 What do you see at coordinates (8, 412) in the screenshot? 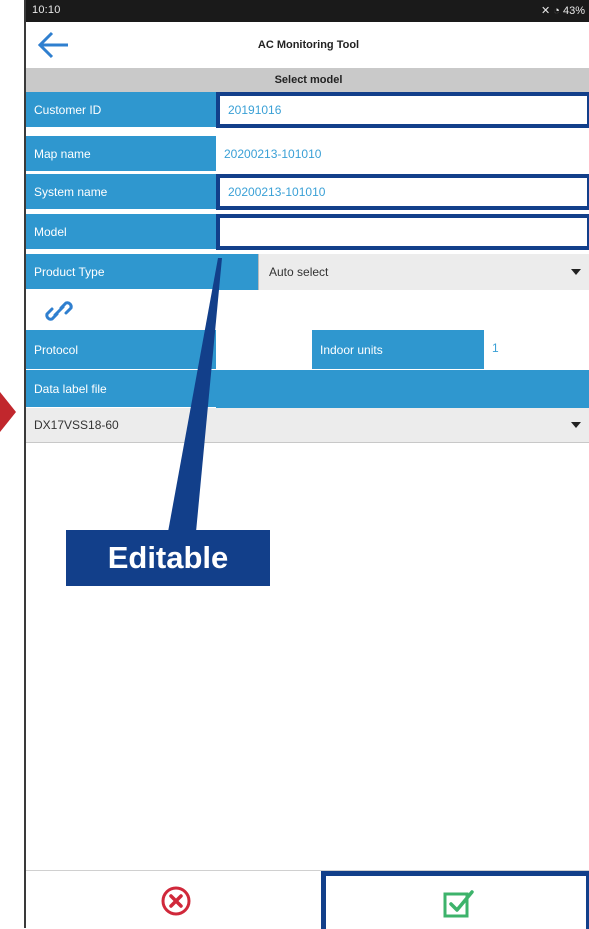
I see `red-pointer-marker` at bounding box center [8, 412].